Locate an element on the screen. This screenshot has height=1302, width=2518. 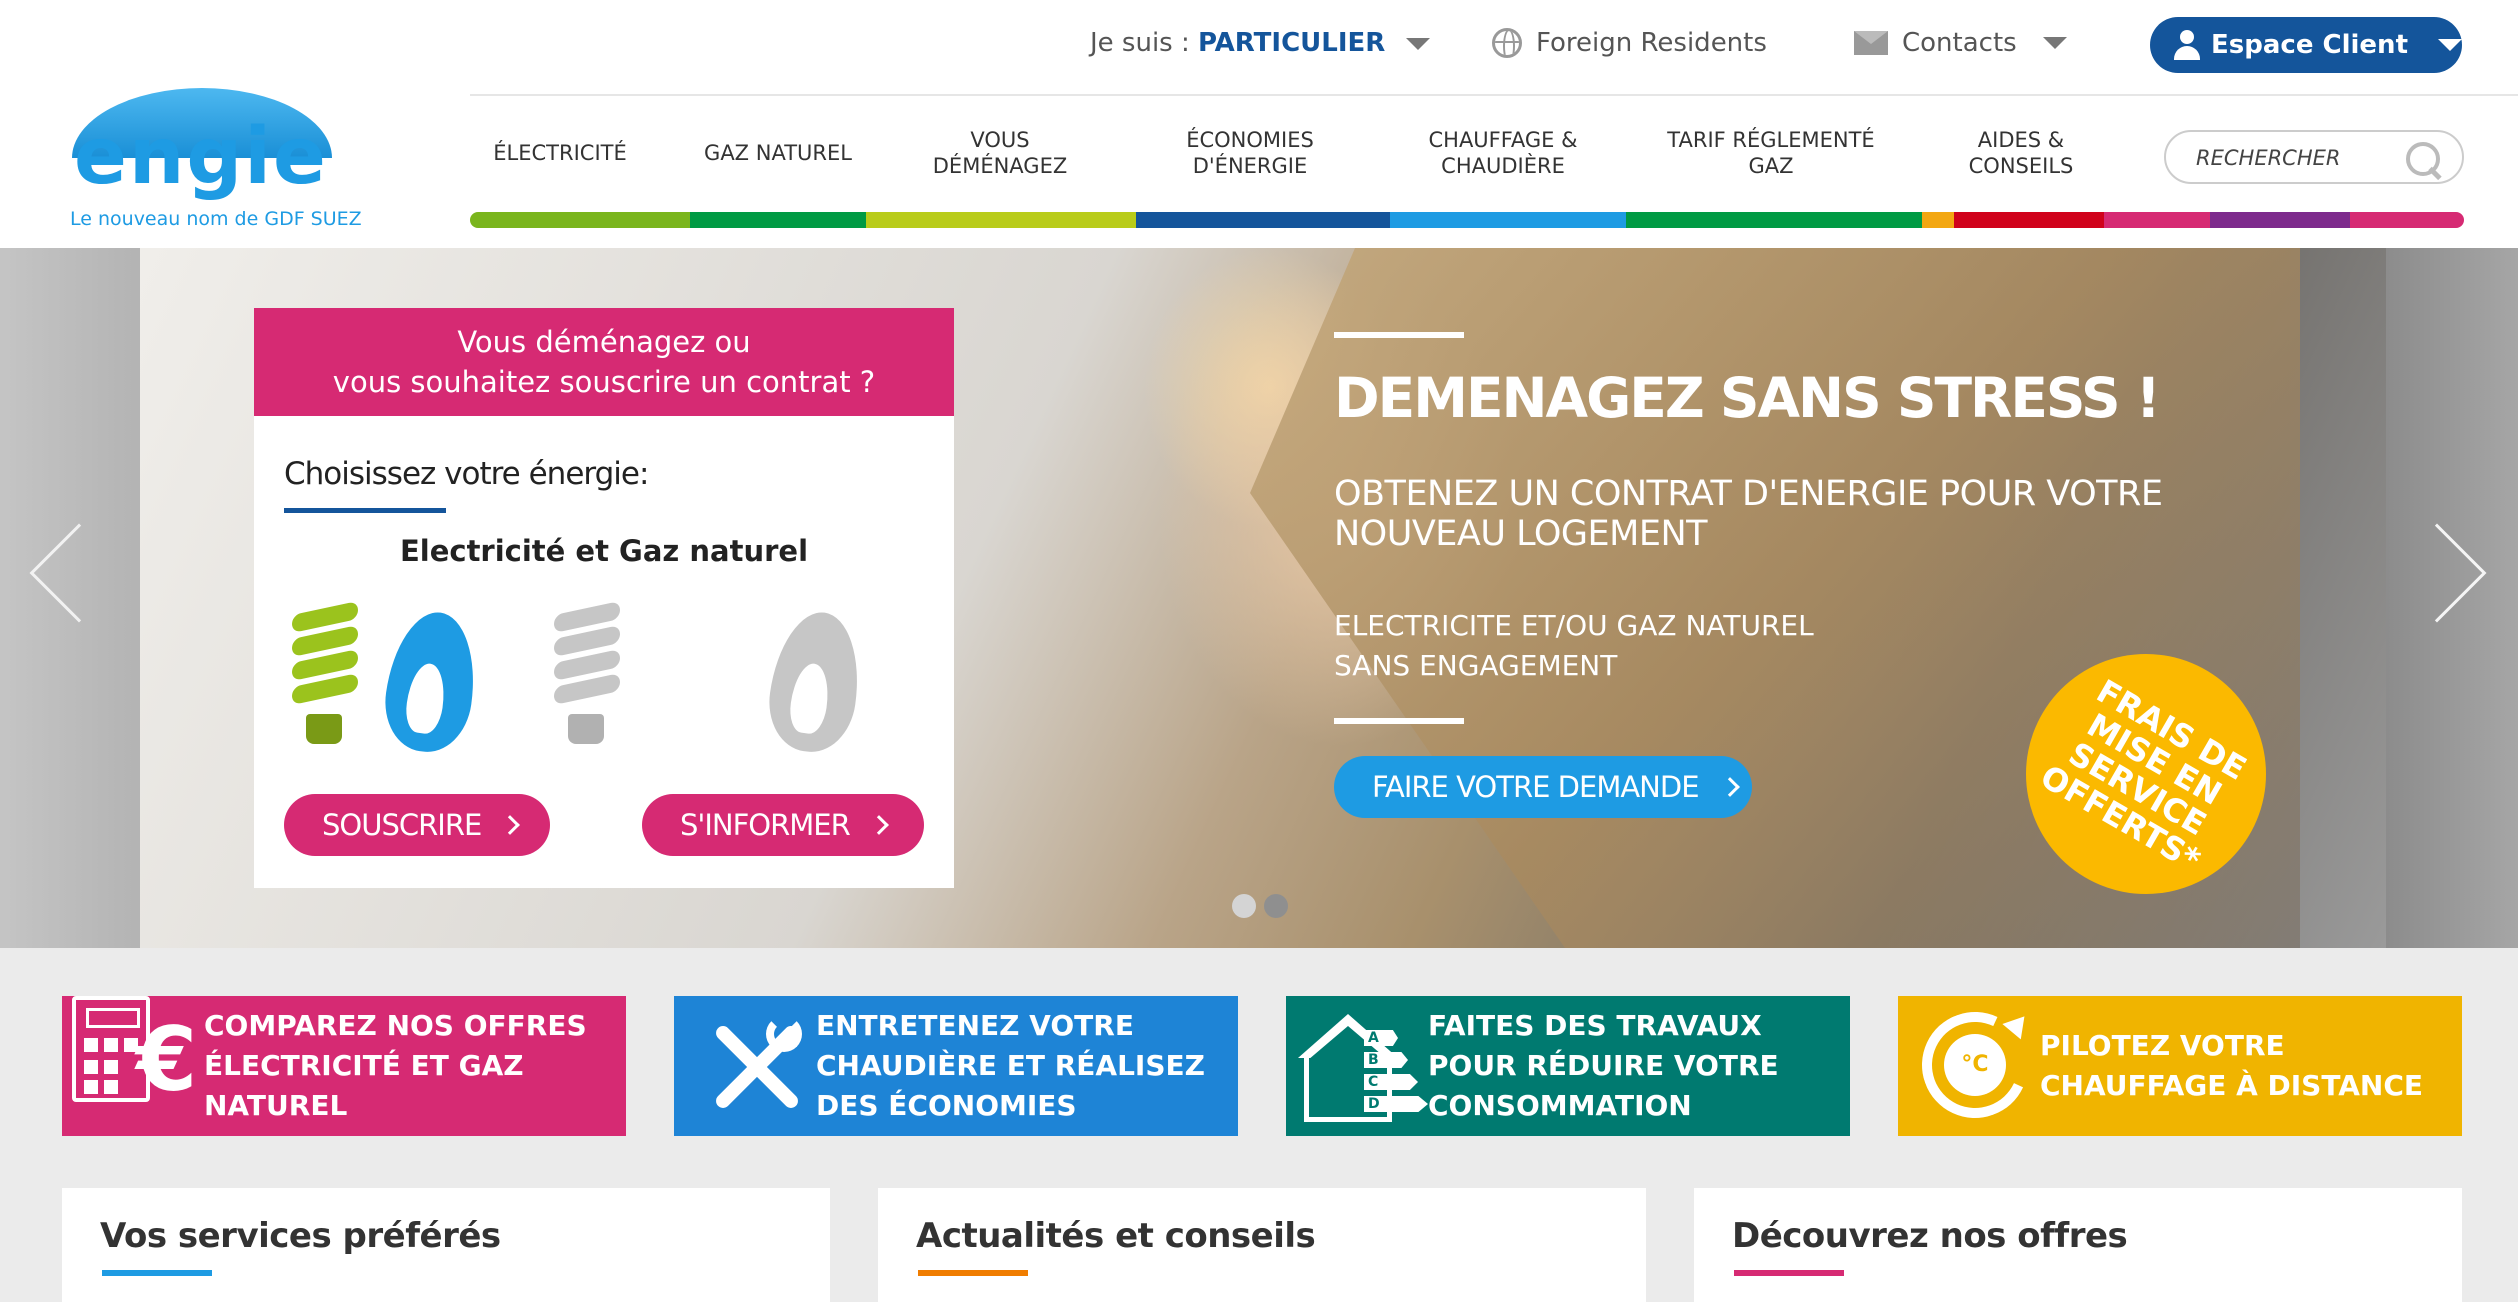
panel-title: Vos services préférés is located at coordinates (300, 1236).